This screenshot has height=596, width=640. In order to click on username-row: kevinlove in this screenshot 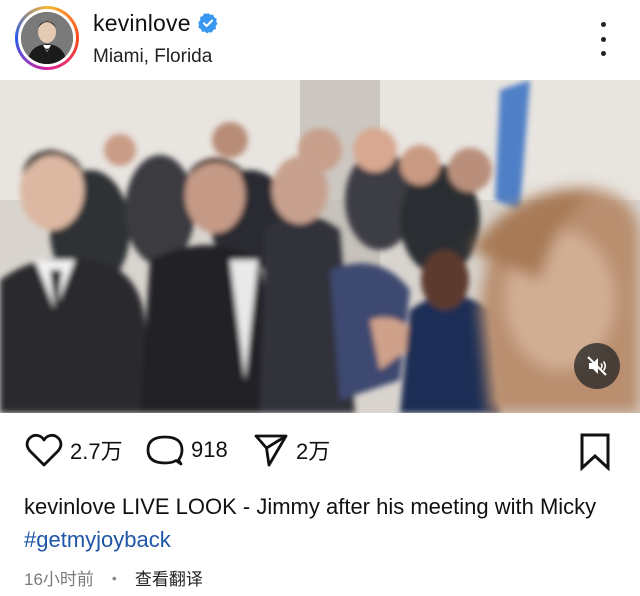, I will do `click(156, 23)`.